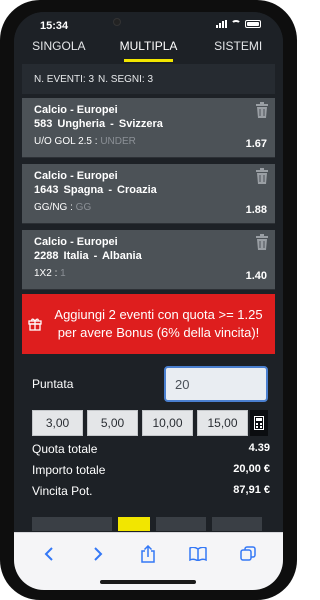  I want to click on stake-presets: 3,00 5,00 10,00 15,00, so click(140, 423).